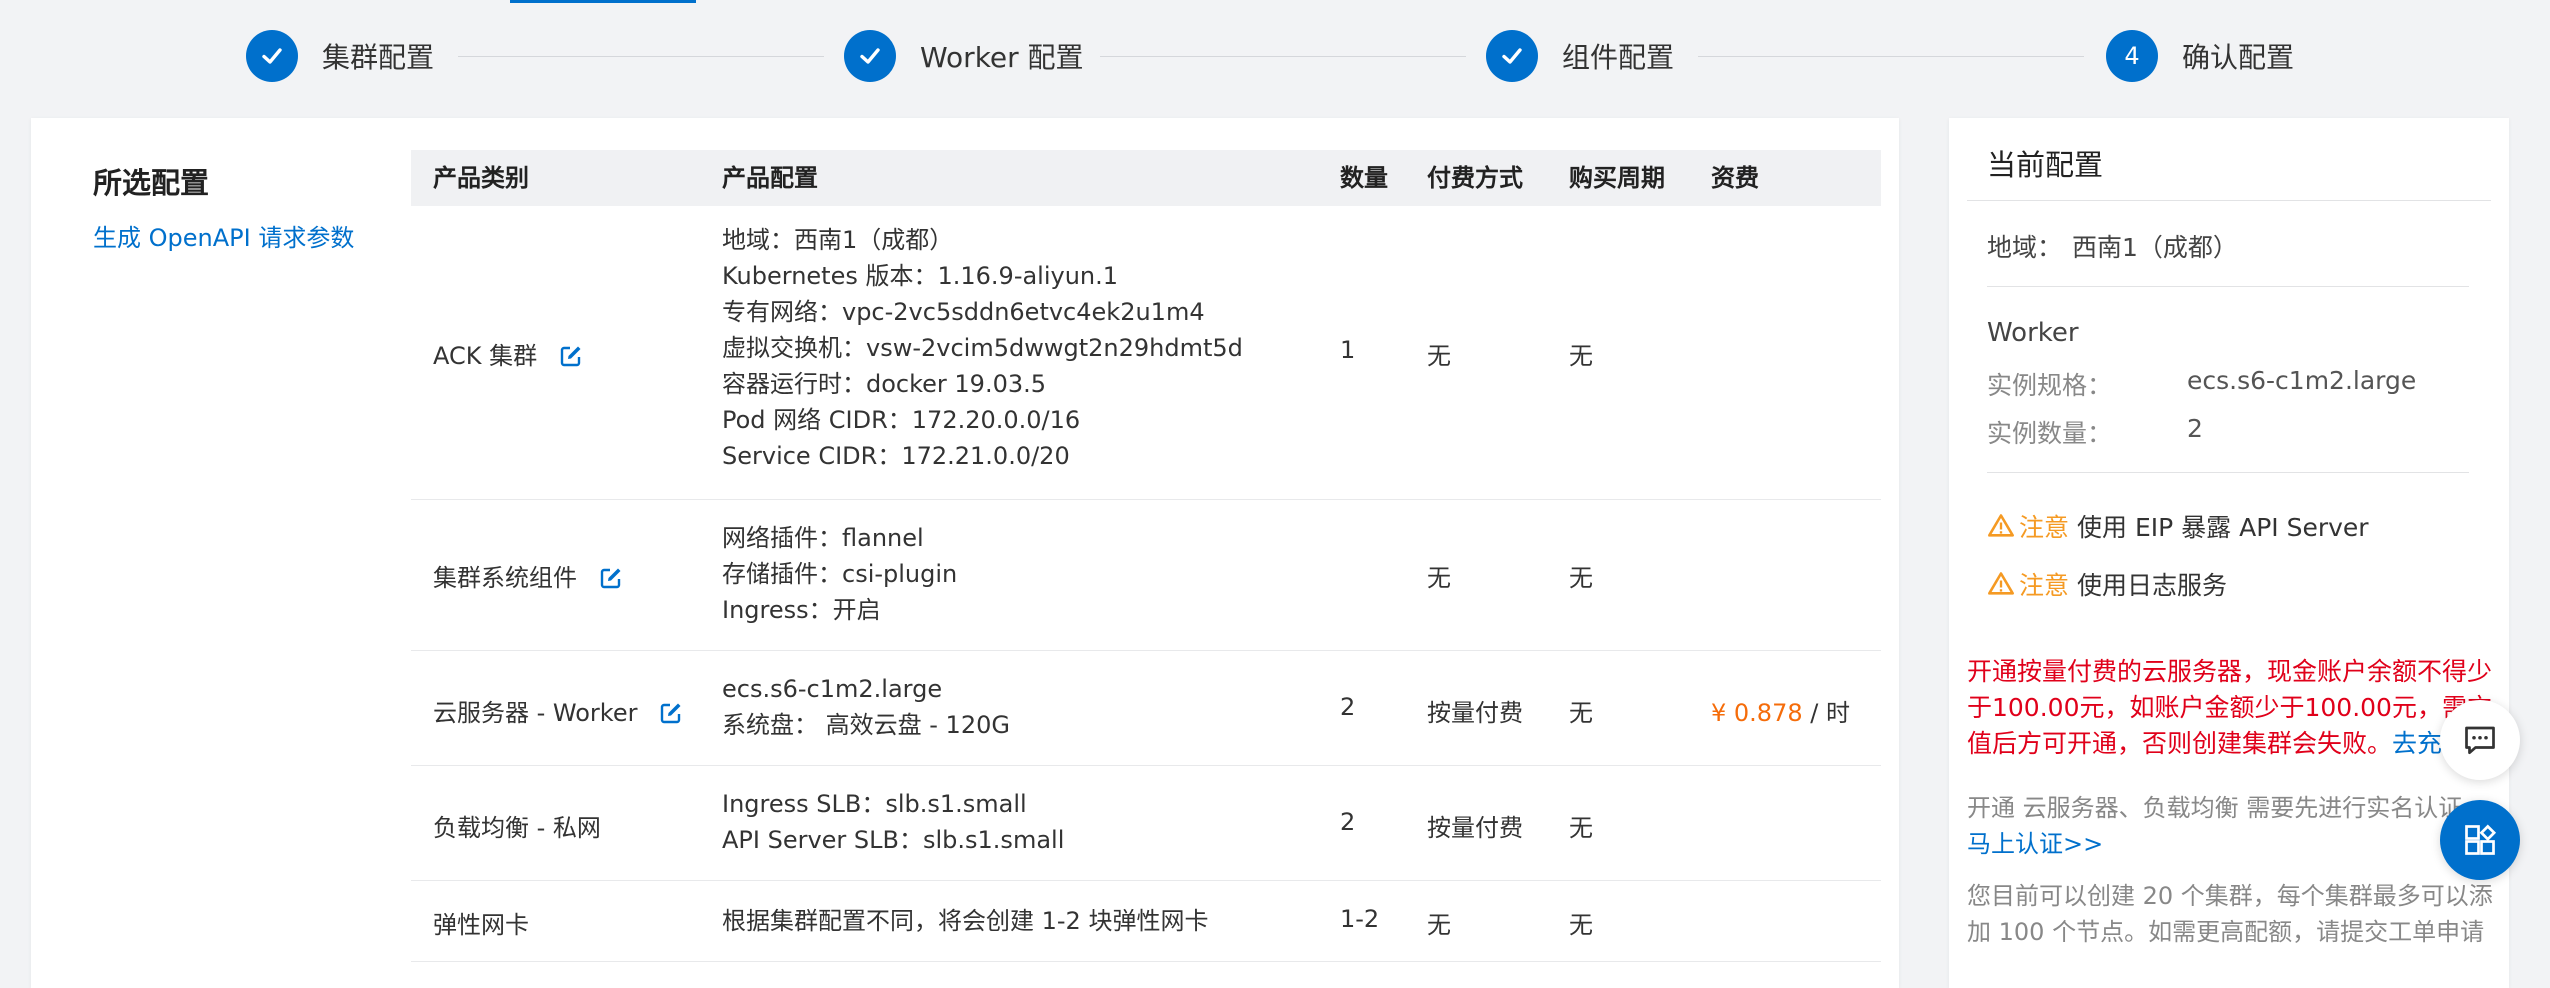  Describe the element at coordinates (2195, 428) in the screenshot. I see `count-value: 2` at that location.